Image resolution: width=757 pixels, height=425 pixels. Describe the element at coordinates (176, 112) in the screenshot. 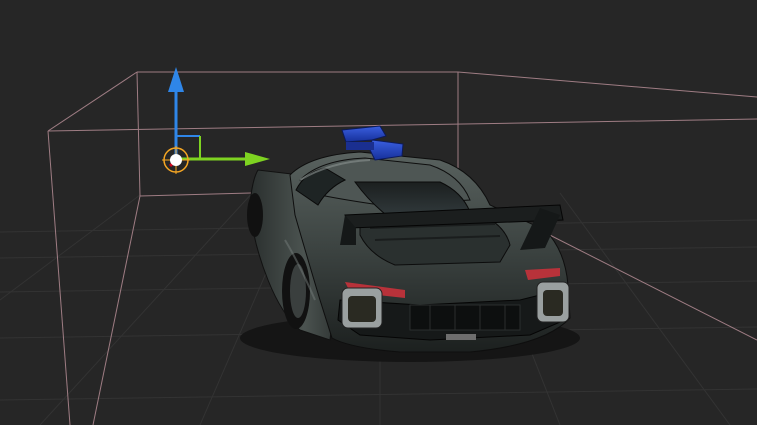

I see `move-arrow-y-icon` at that location.